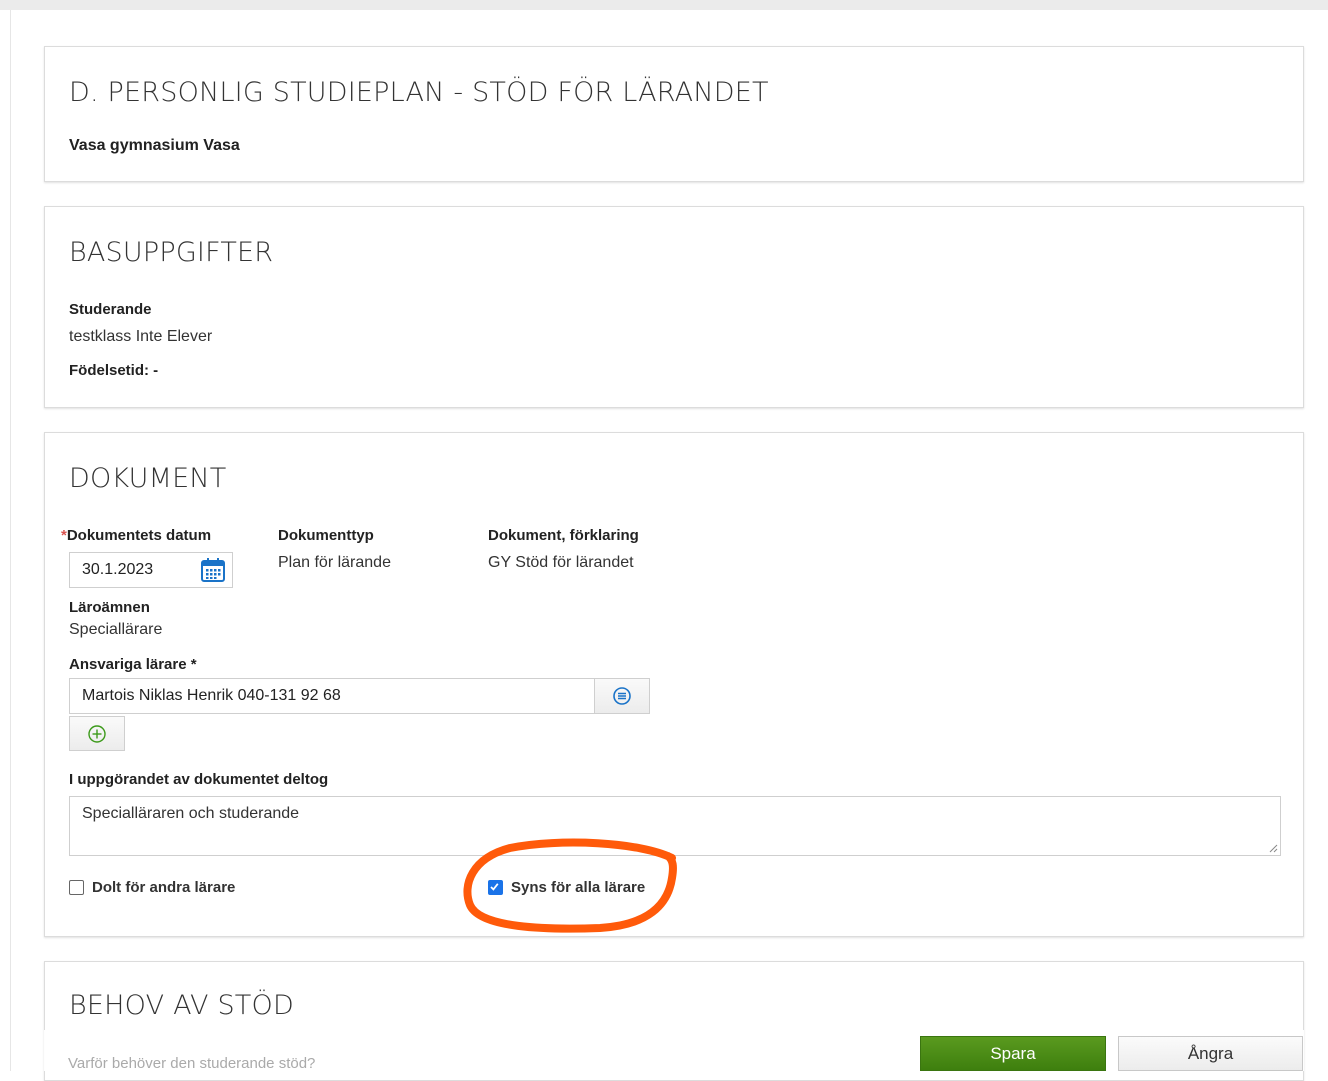 The width and height of the screenshot is (1328, 1081). What do you see at coordinates (664, 5) in the screenshot?
I see `top-strip` at bounding box center [664, 5].